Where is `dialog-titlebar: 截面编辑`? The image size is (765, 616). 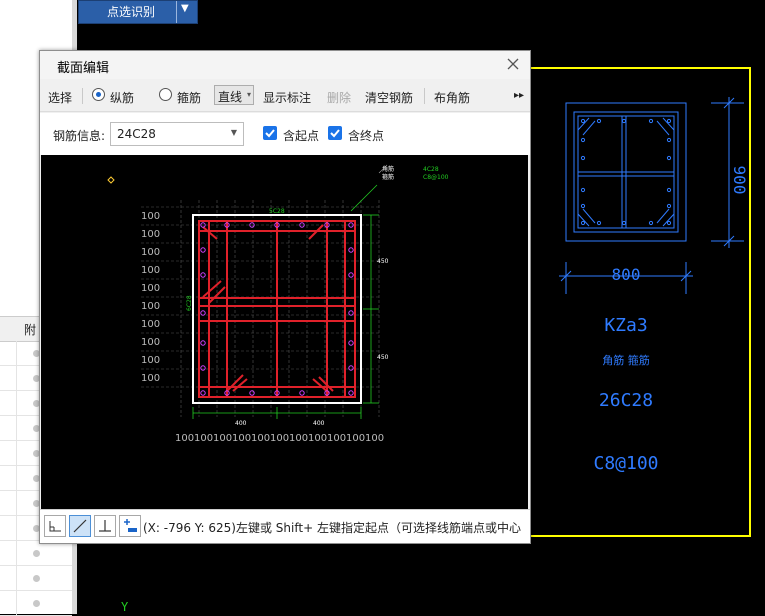
dialog-titlebar: 截面编辑 is located at coordinates (285, 65).